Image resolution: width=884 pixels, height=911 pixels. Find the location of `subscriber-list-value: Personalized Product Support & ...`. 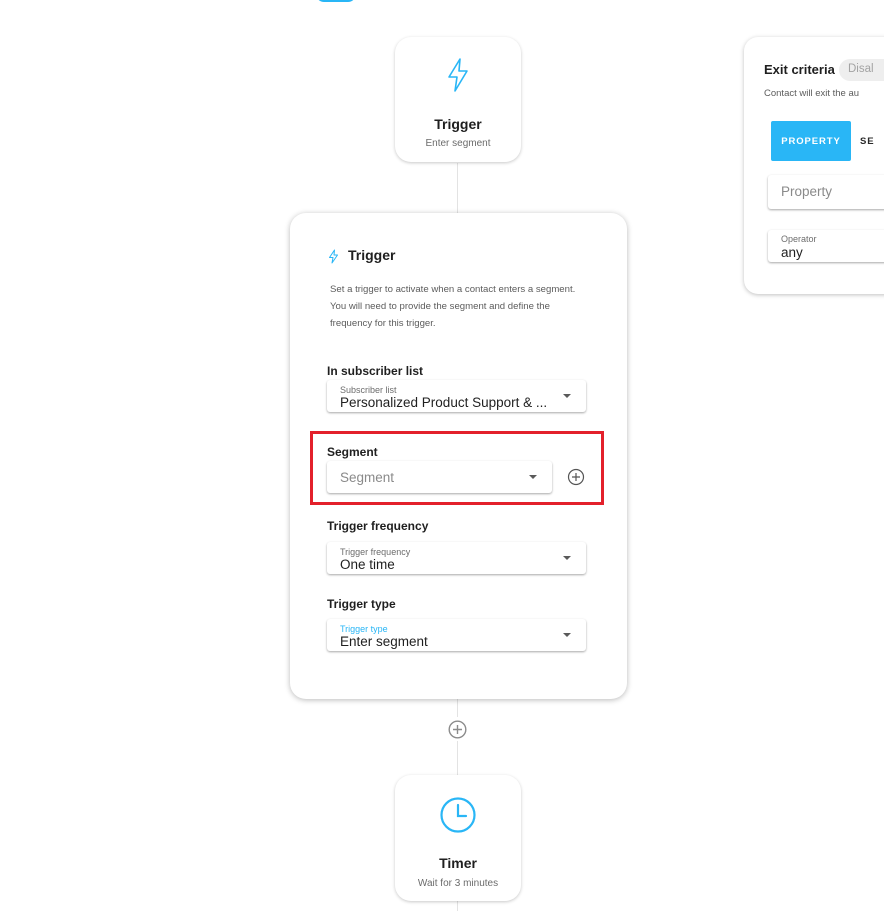

subscriber-list-value: Personalized Product Support & ... is located at coordinates (444, 402).